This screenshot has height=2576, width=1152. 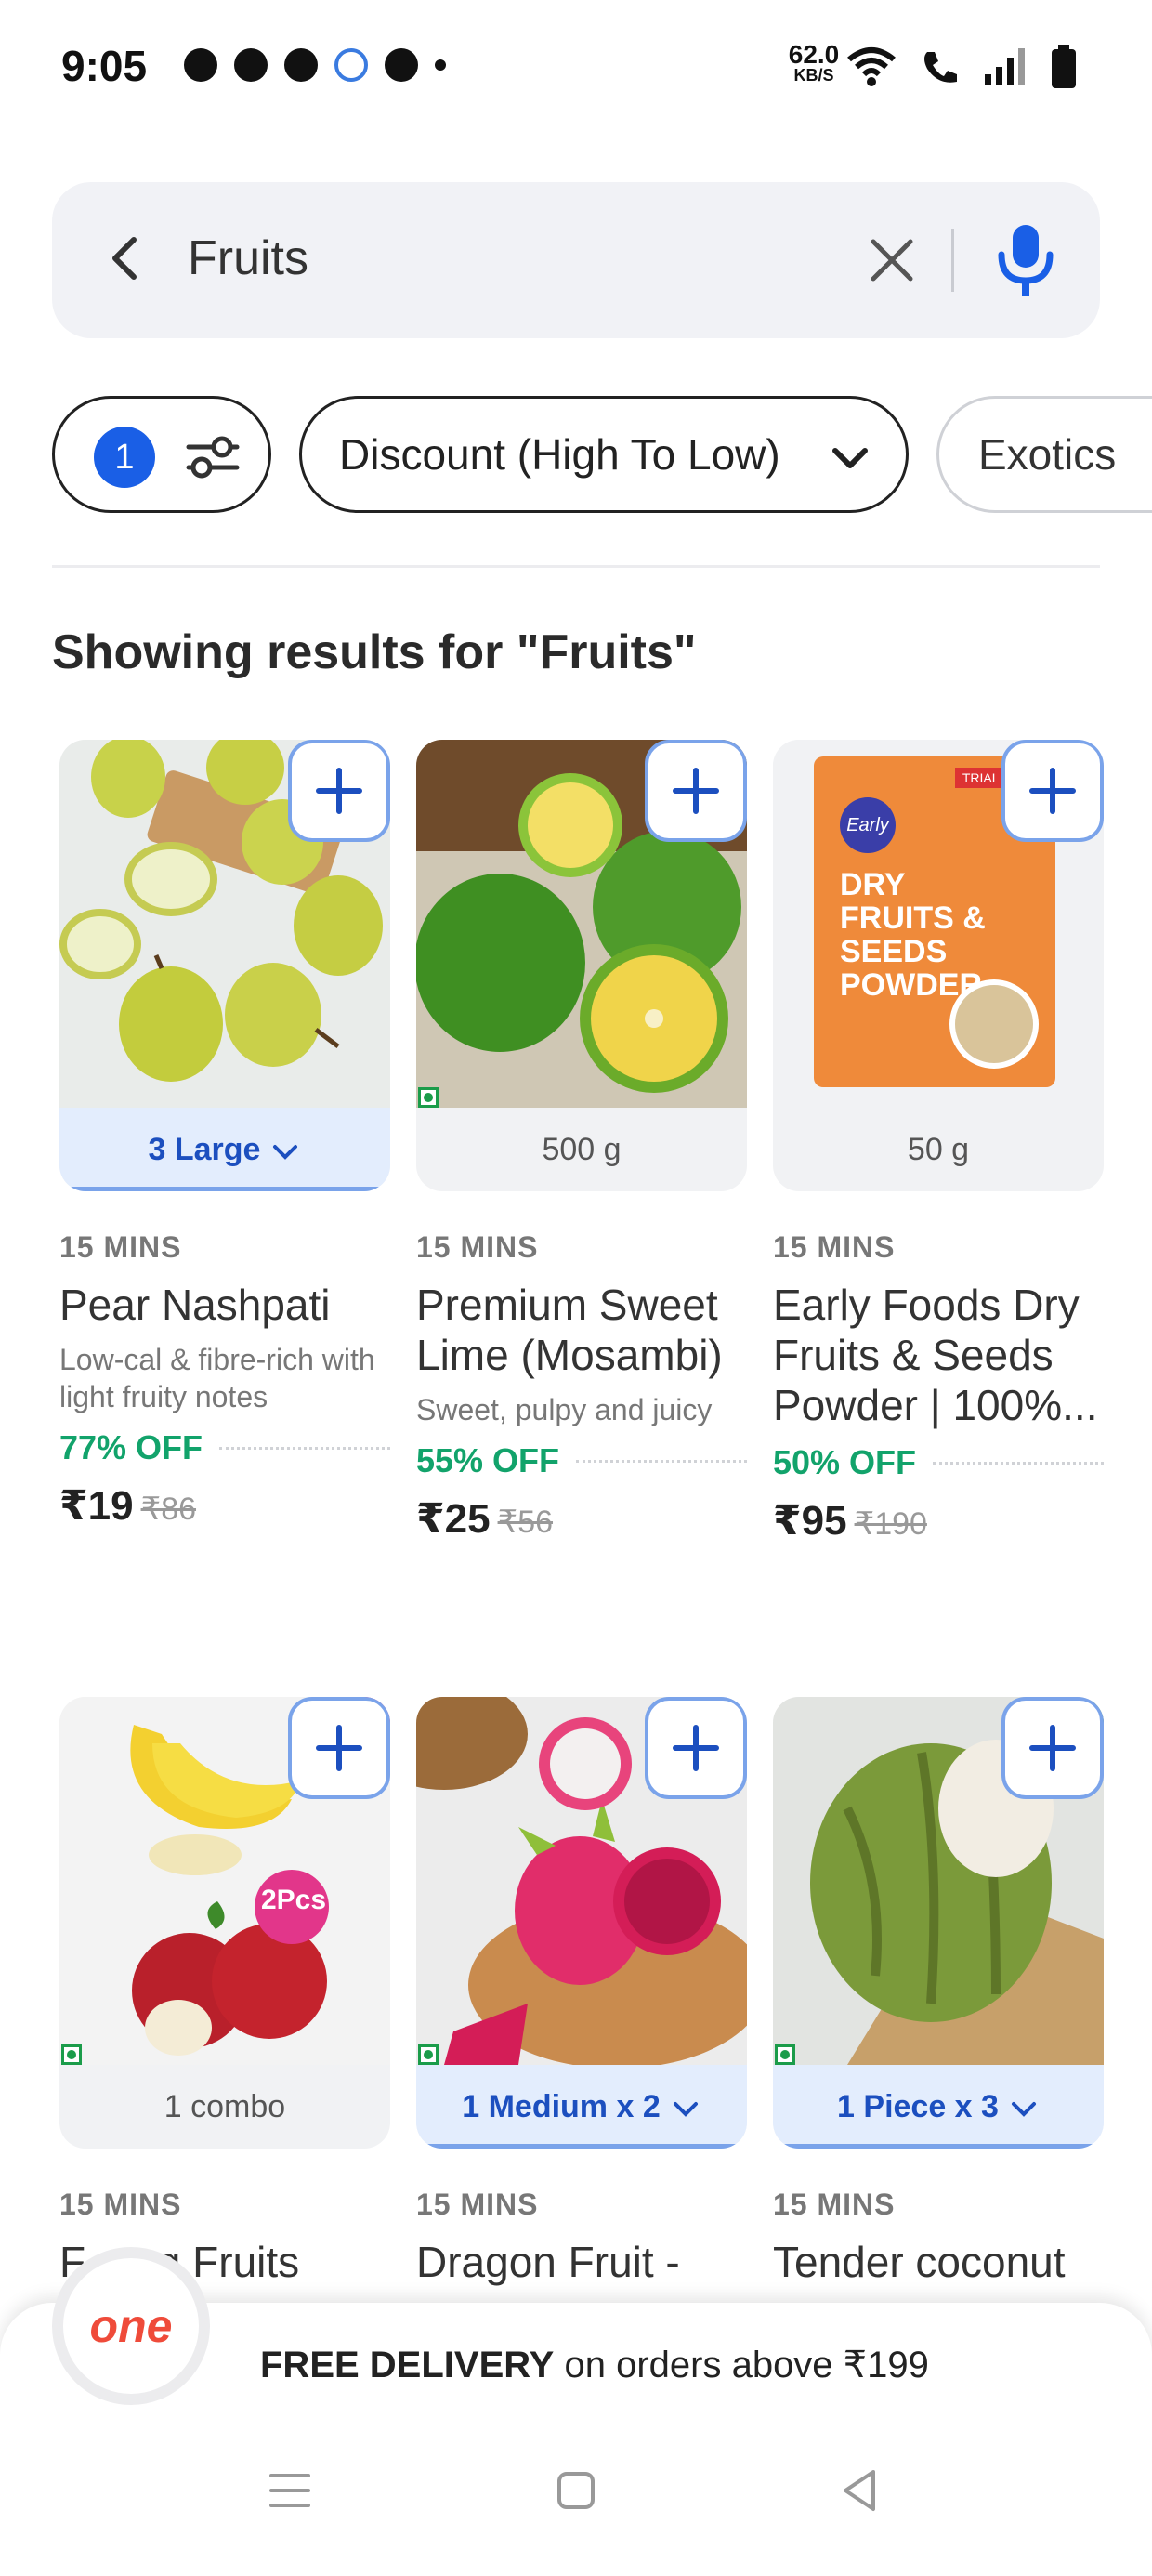 I want to click on signal-icon, so click(x=1005, y=66).